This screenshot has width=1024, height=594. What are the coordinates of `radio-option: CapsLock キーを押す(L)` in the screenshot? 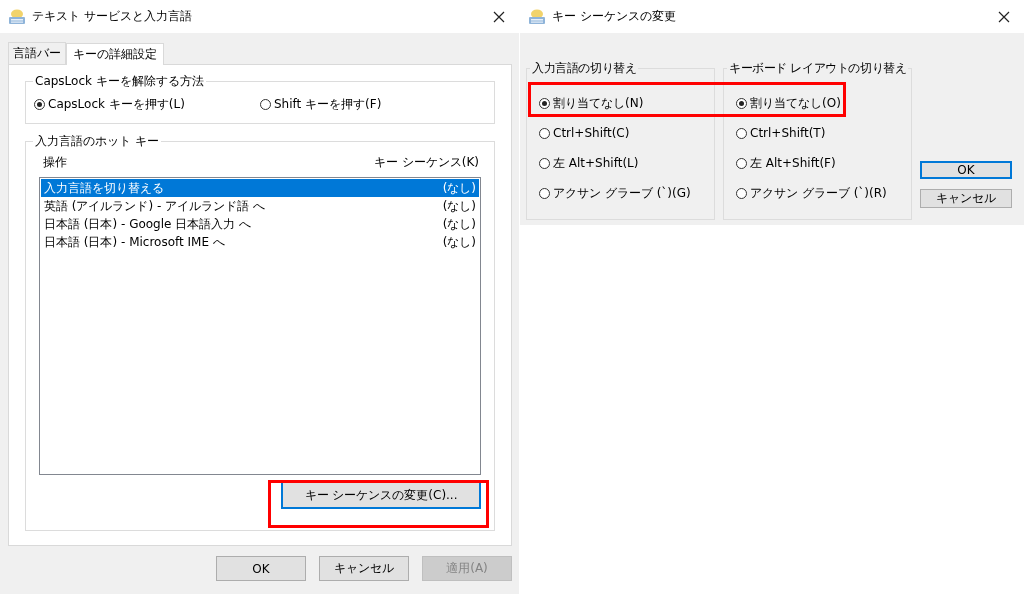 It's located at (147, 104).